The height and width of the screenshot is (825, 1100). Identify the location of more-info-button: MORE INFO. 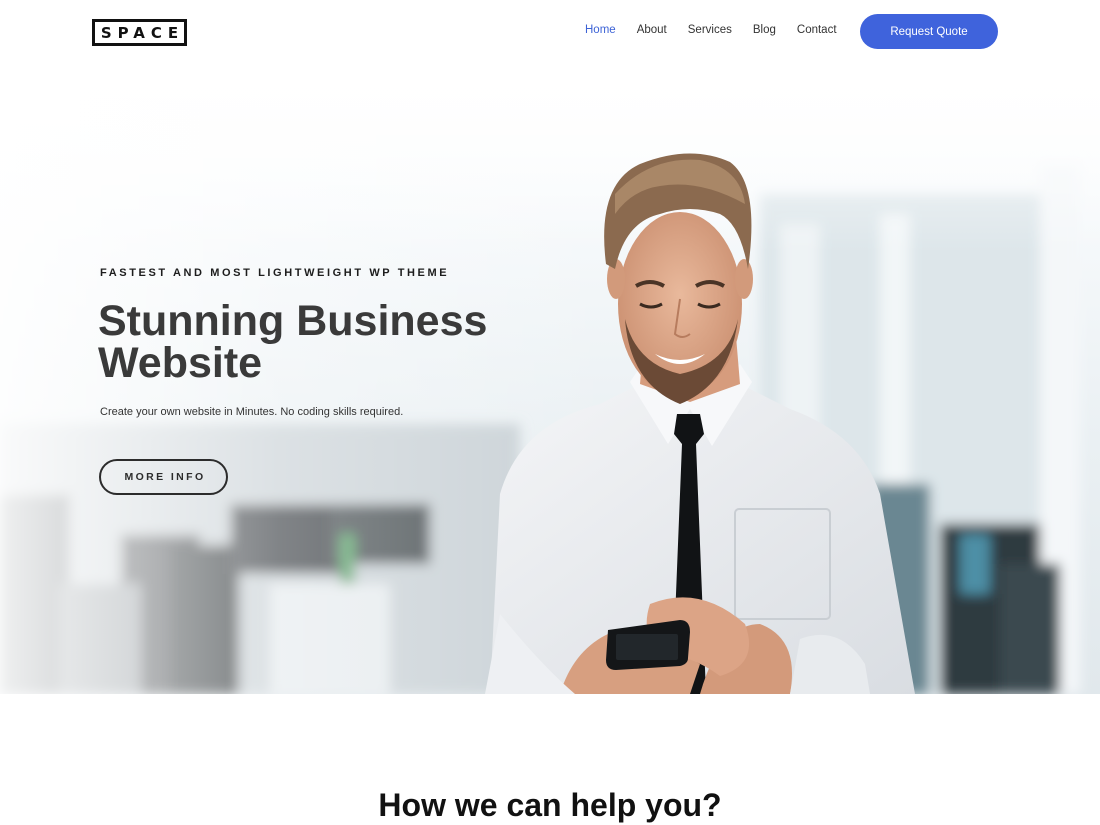
(163, 477).